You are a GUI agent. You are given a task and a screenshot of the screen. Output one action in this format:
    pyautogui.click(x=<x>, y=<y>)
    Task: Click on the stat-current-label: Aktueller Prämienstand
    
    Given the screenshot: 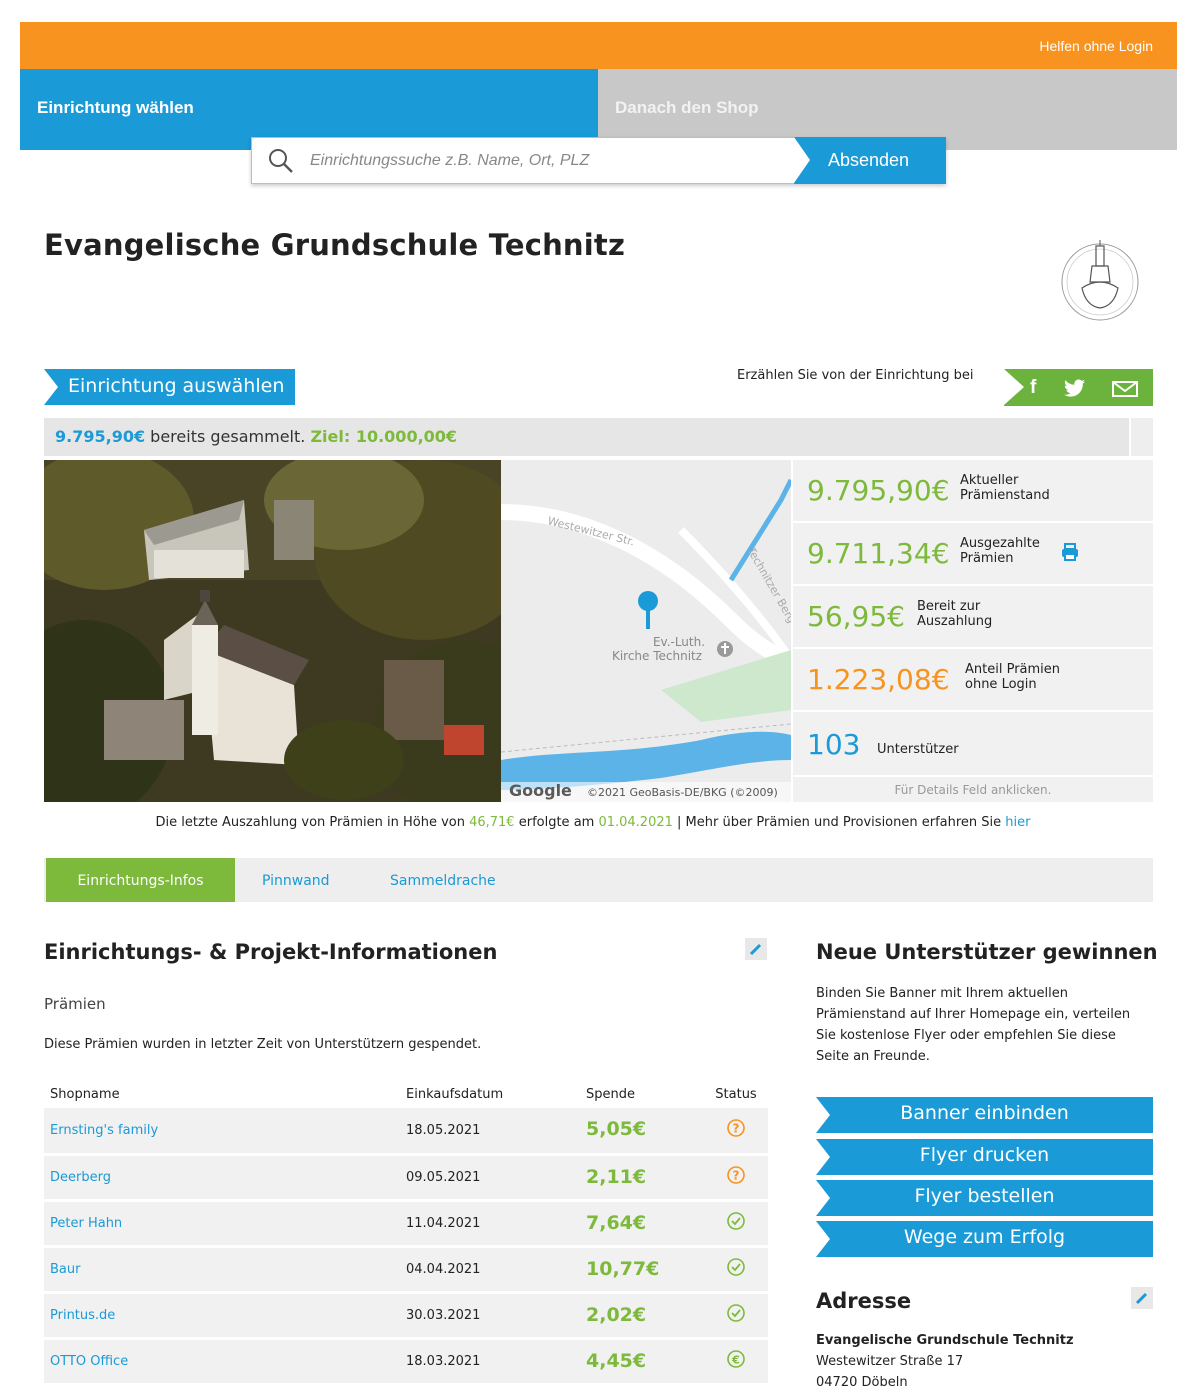 What is the action you would take?
    pyautogui.click(x=1005, y=488)
    